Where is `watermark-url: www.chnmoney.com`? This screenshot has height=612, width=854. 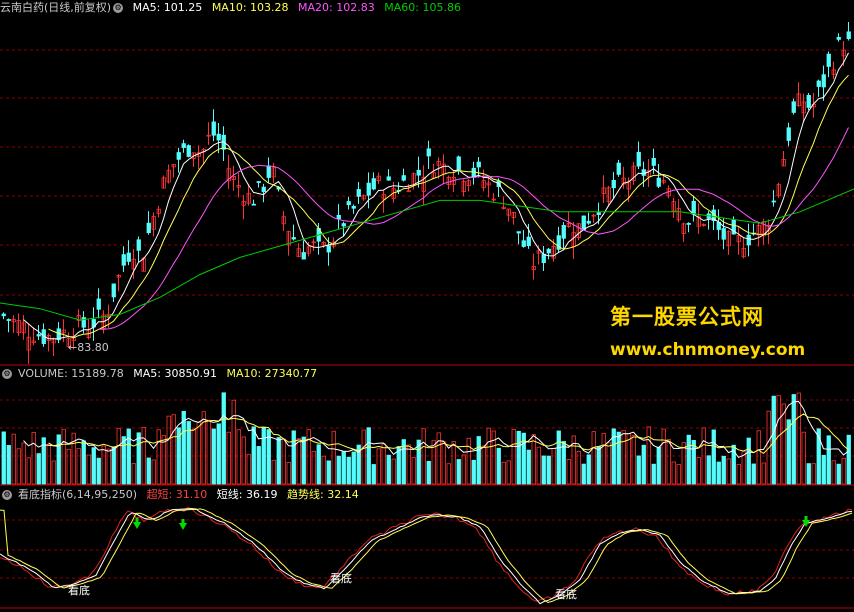
watermark-url: www.chnmoney.com is located at coordinates (708, 350).